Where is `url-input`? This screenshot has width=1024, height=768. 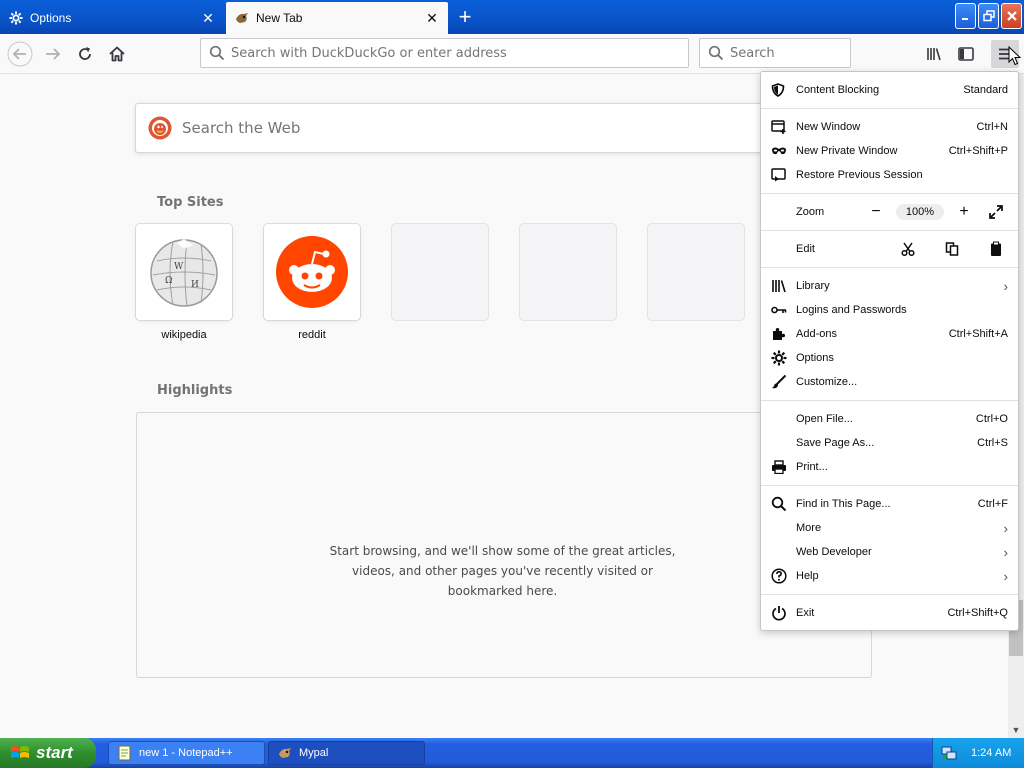 url-input is located at coordinates (441, 53).